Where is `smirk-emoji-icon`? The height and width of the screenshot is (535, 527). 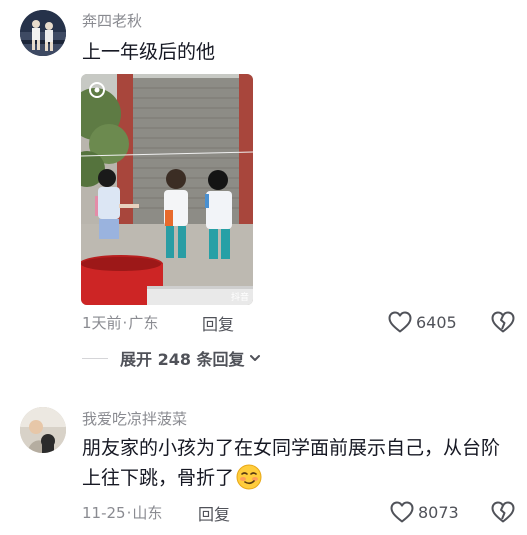
smirk-emoji-icon is located at coordinates (249, 477).